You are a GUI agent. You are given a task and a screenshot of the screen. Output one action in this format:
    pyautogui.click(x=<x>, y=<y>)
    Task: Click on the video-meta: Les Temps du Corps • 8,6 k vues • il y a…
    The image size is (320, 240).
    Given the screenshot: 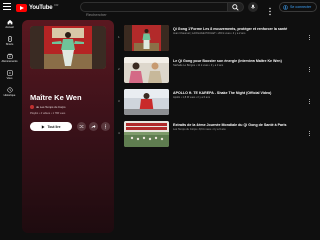 What is the action you would take?
    pyautogui.click(x=199, y=129)
    